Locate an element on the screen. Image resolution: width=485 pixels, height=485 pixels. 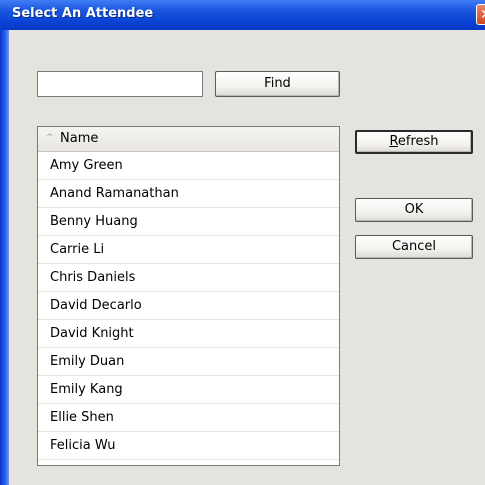
list-item: Benny Huang is located at coordinates (188, 222).